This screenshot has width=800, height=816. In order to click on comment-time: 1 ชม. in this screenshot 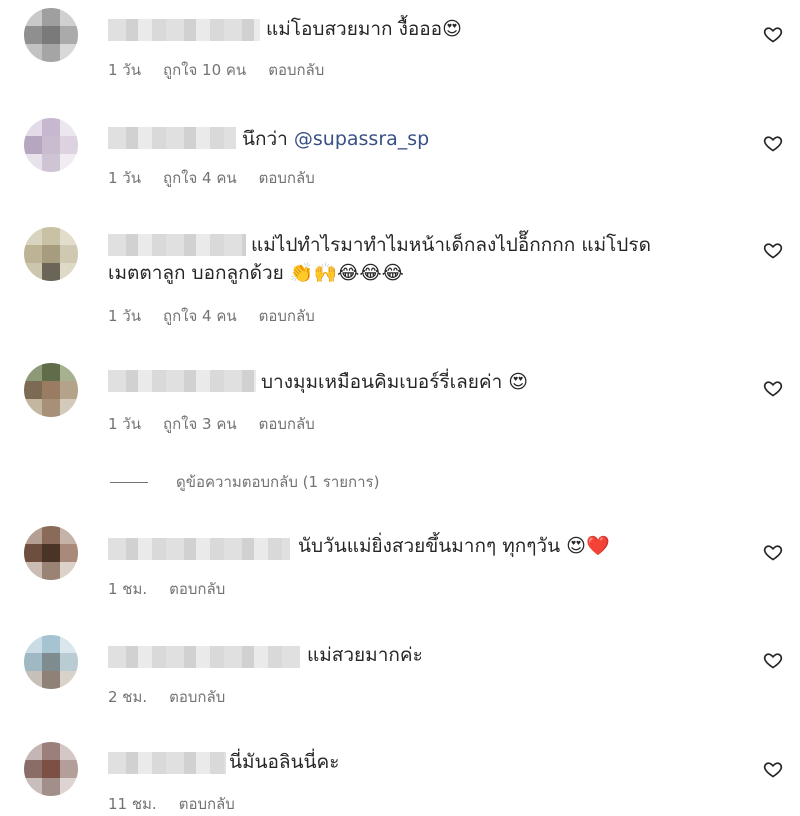, I will do `click(128, 589)`.